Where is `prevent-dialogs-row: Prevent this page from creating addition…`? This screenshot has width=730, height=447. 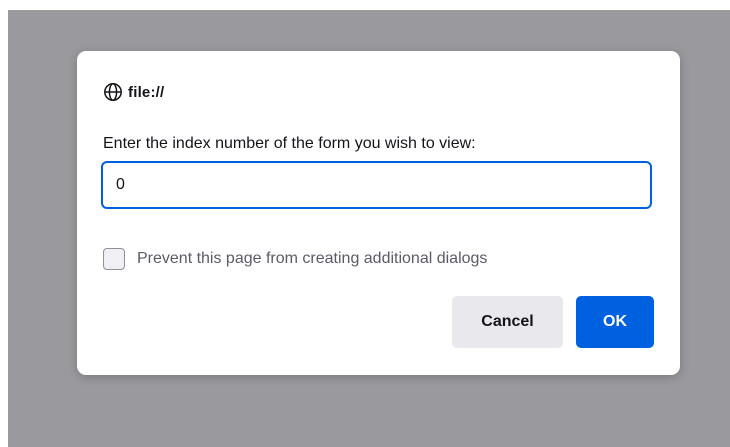
prevent-dialogs-row: Prevent this page from creating addition… is located at coordinates (295, 259).